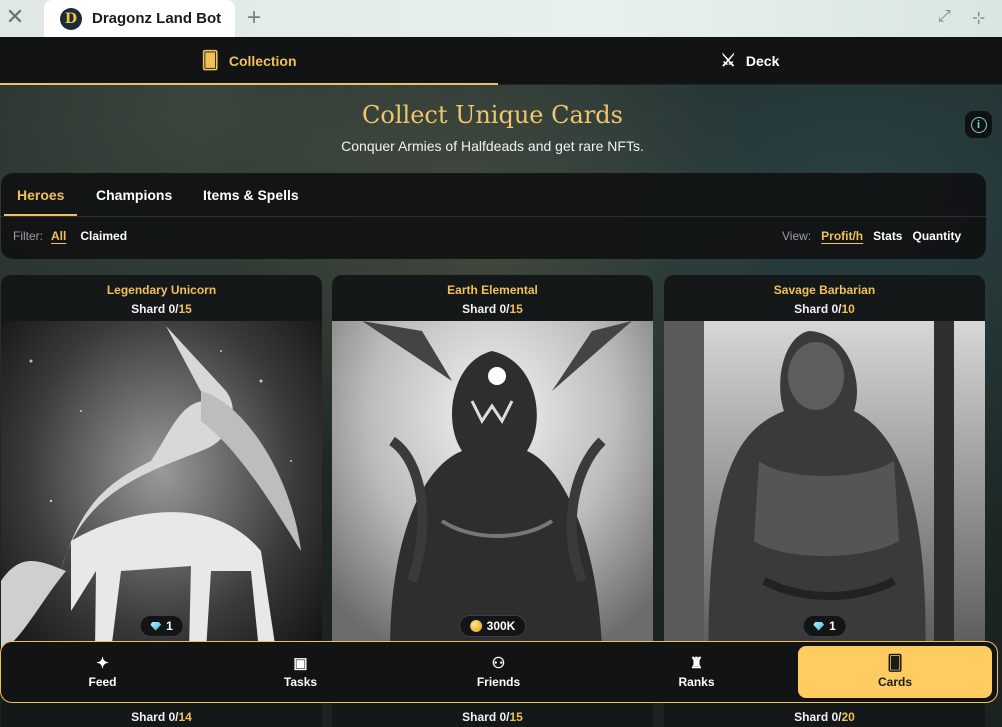 Image resolution: width=1002 pixels, height=727 pixels. I want to click on nav-feed: ✦ Feed, so click(102, 672).